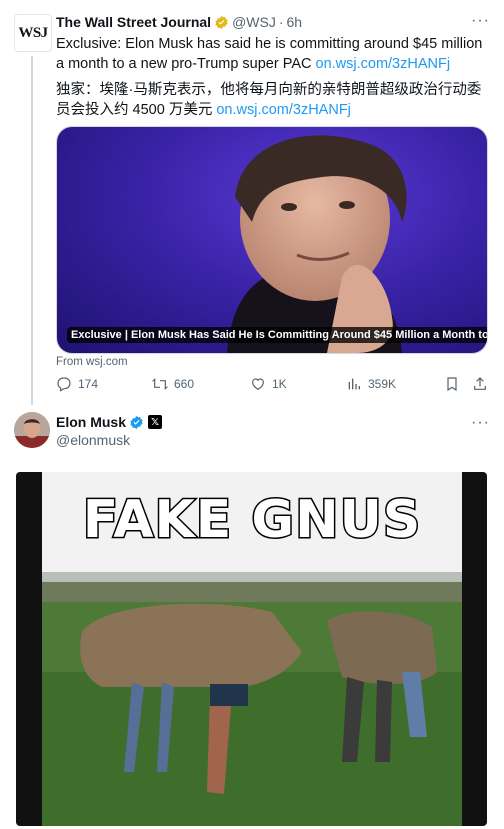 This screenshot has height=829, width=504. Describe the element at coordinates (354, 384) in the screenshot. I see `views-icon` at that location.